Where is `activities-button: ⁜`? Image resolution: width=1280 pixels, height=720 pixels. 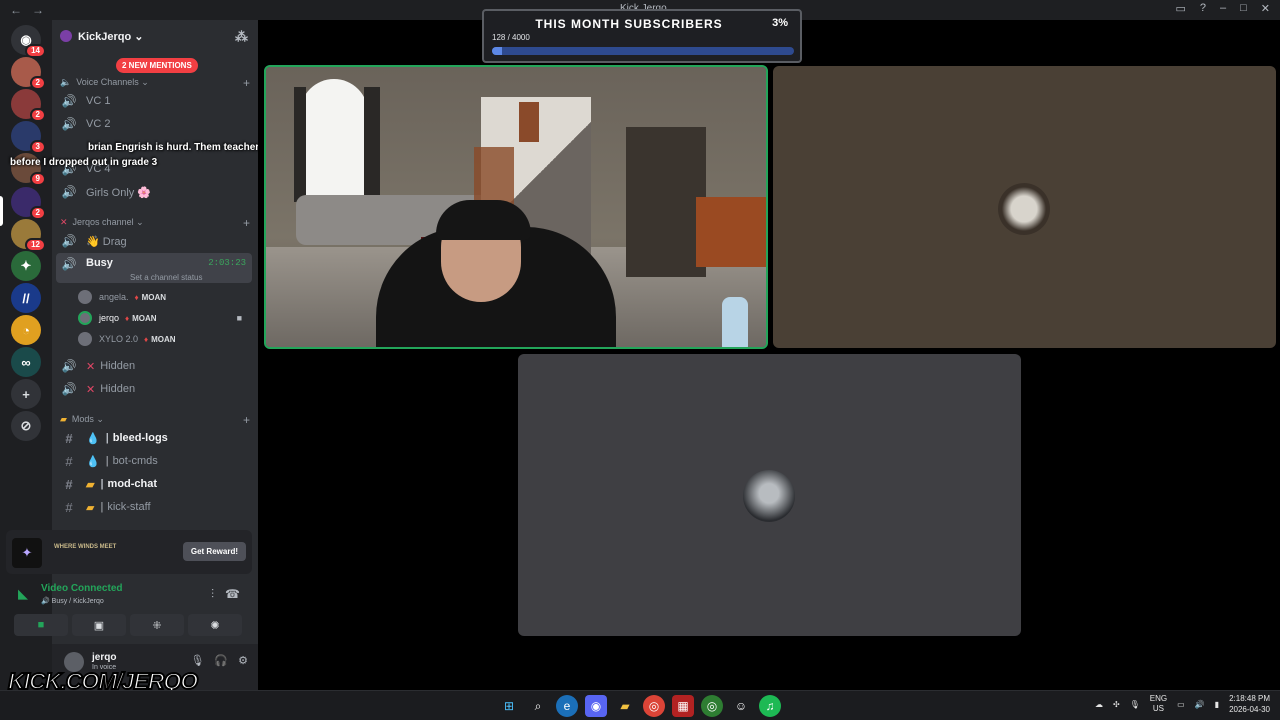 activities-button: ⁜ is located at coordinates (157, 625).